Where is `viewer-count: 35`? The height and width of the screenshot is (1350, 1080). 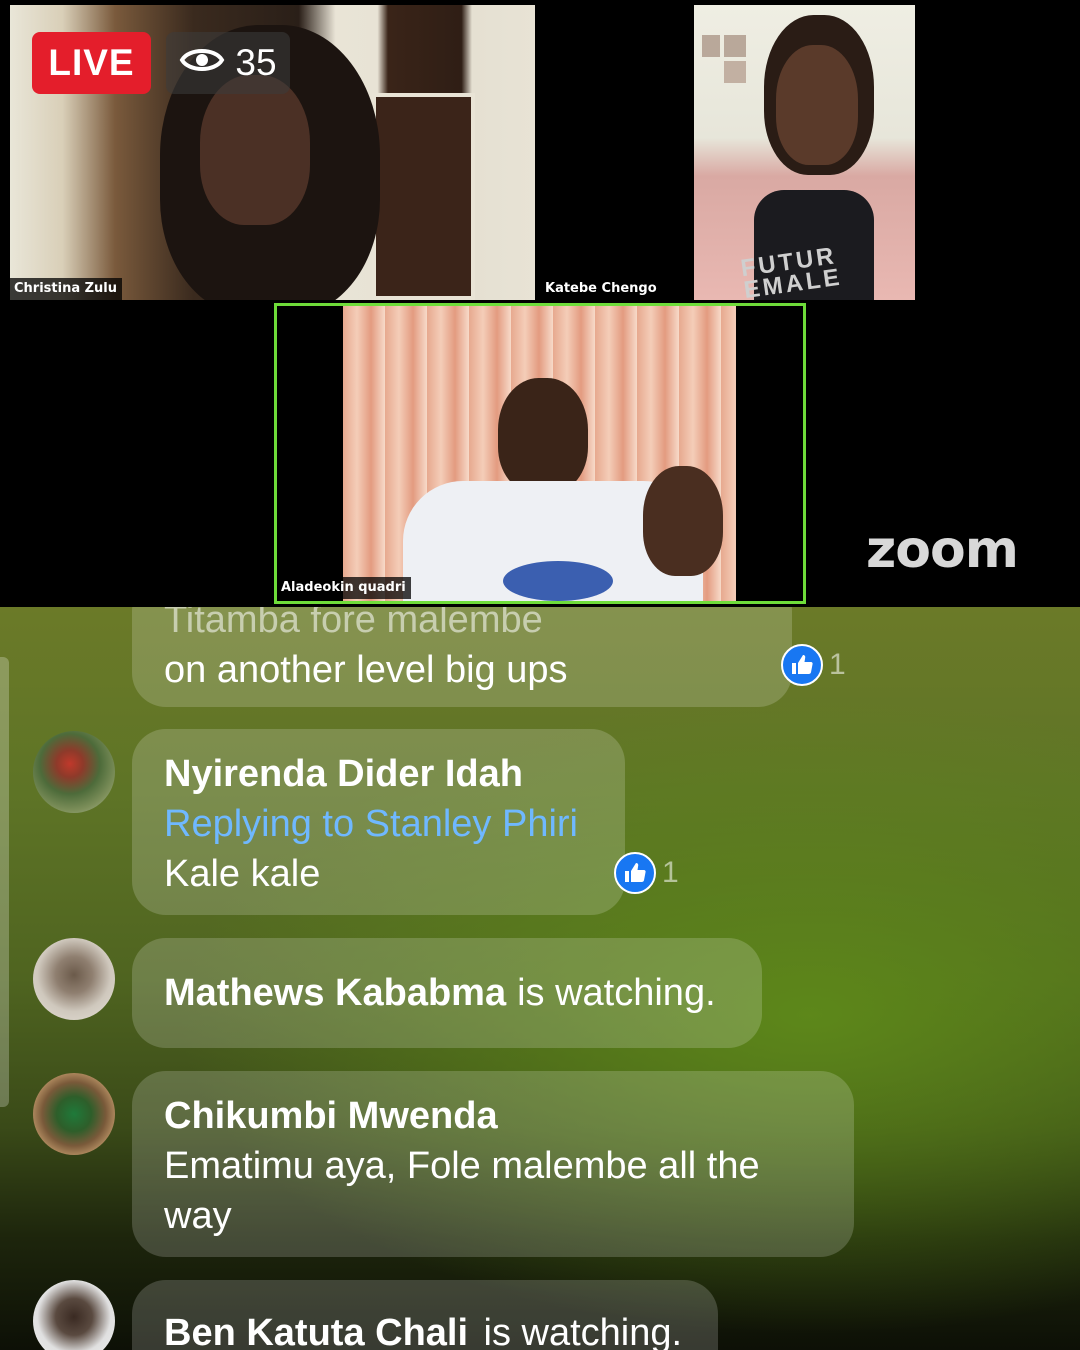 viewer-count: 35 is located at coordinates (256, 62).